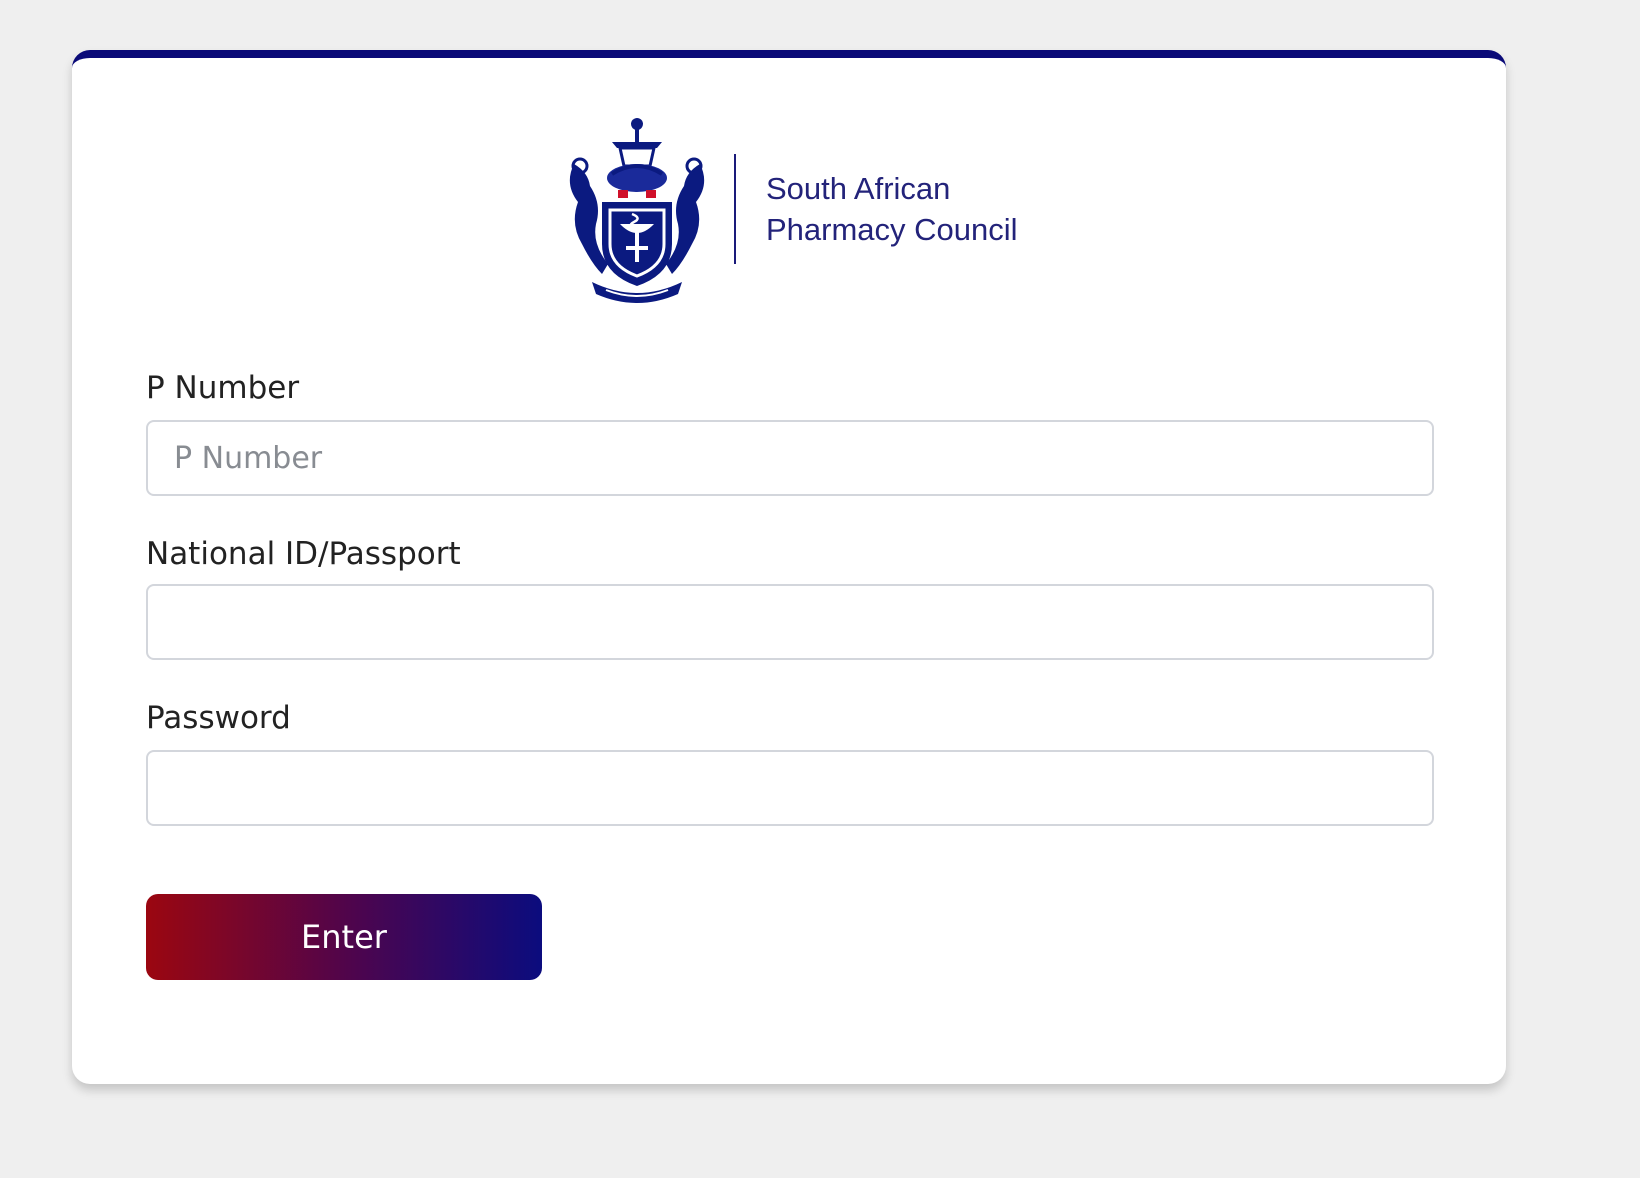 The image size is (1640, 1178). What do you see at coordinates (218, 718) in the screenshot?
I see `password-label: Password` at bounding box center [218, 718].